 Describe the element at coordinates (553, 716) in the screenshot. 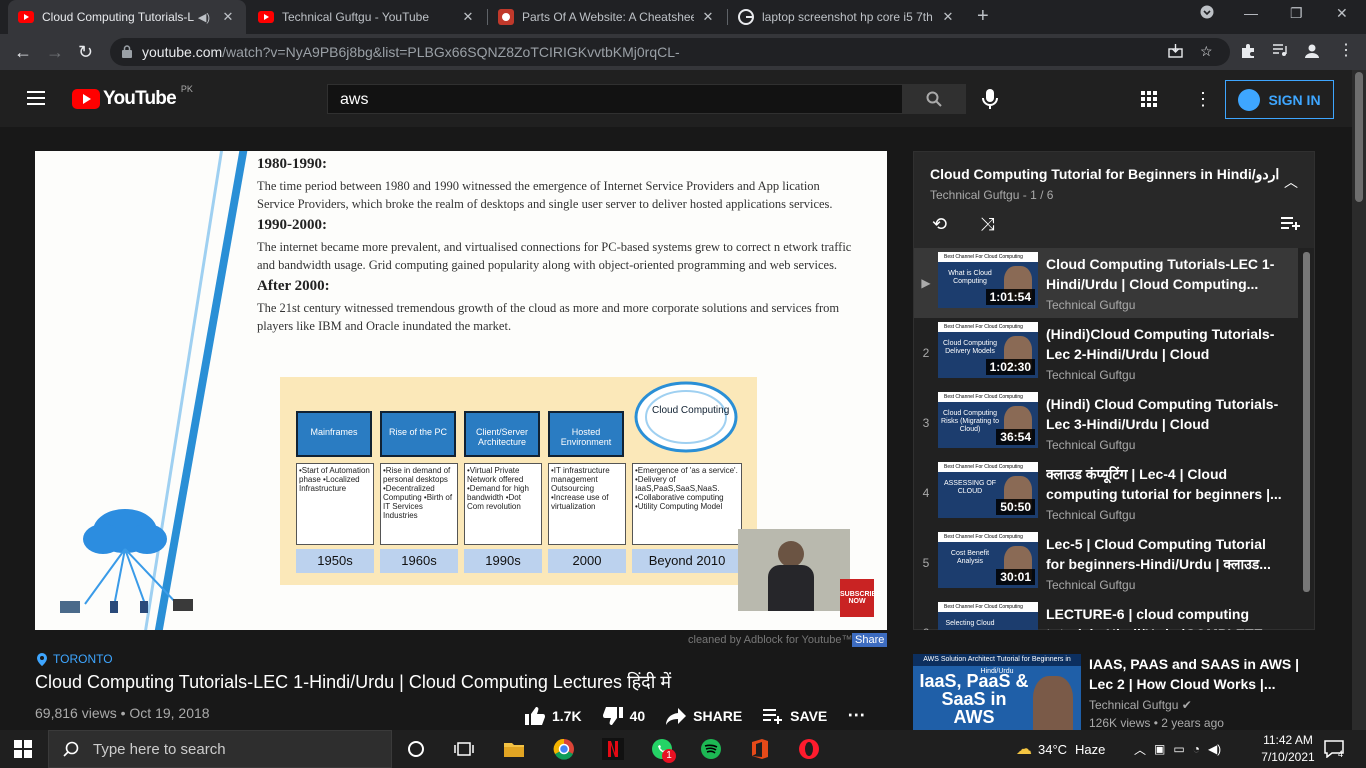

I see `like-button: 1.7K` at that location.